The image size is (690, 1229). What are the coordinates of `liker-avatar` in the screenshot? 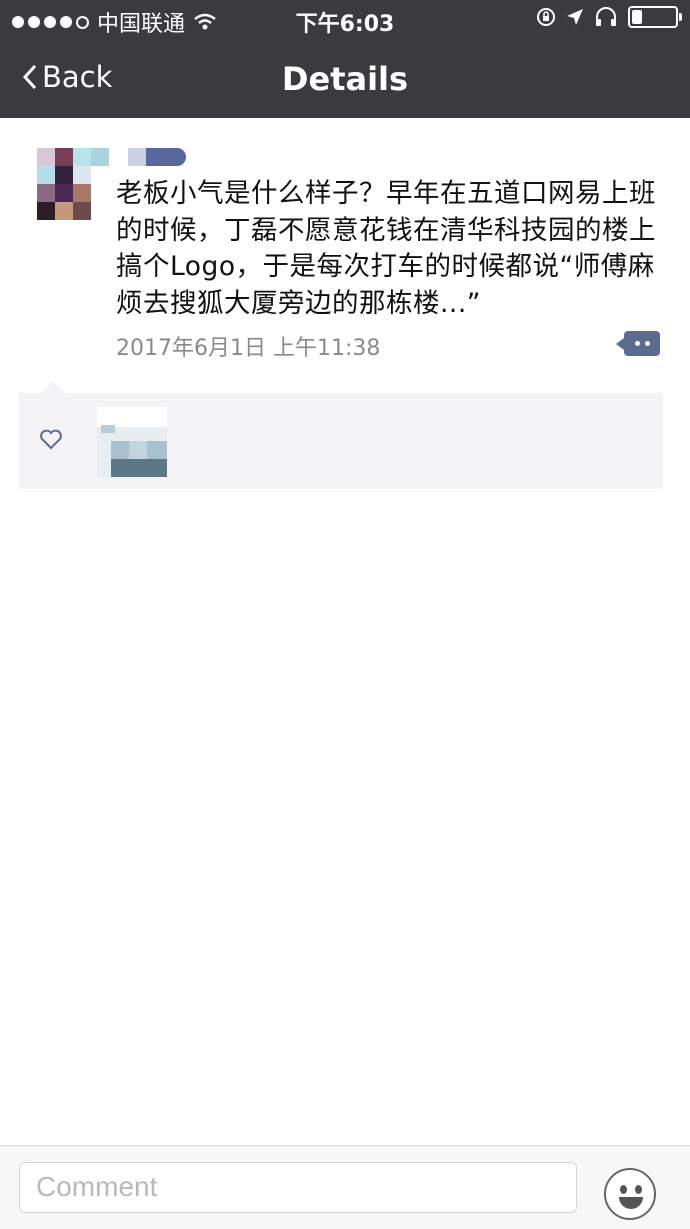 It's located at (132, 442).